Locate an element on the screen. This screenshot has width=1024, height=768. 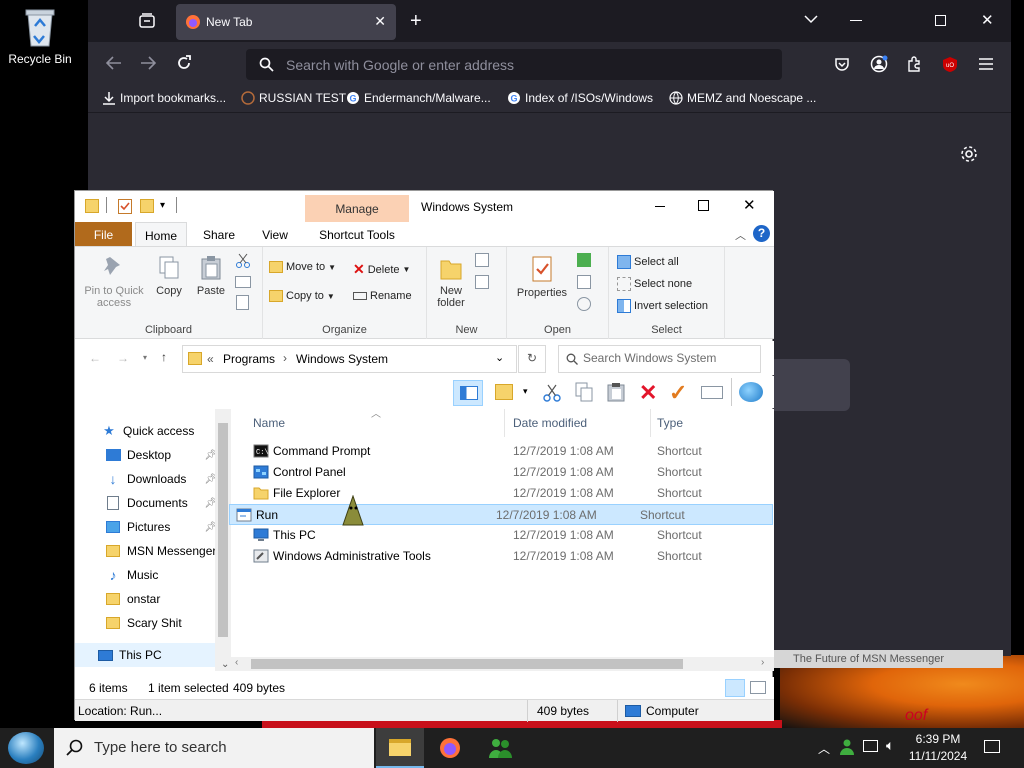
nav-item-downloads: ↓ Downloads 📌︎ is located at coordinates (153, 479).